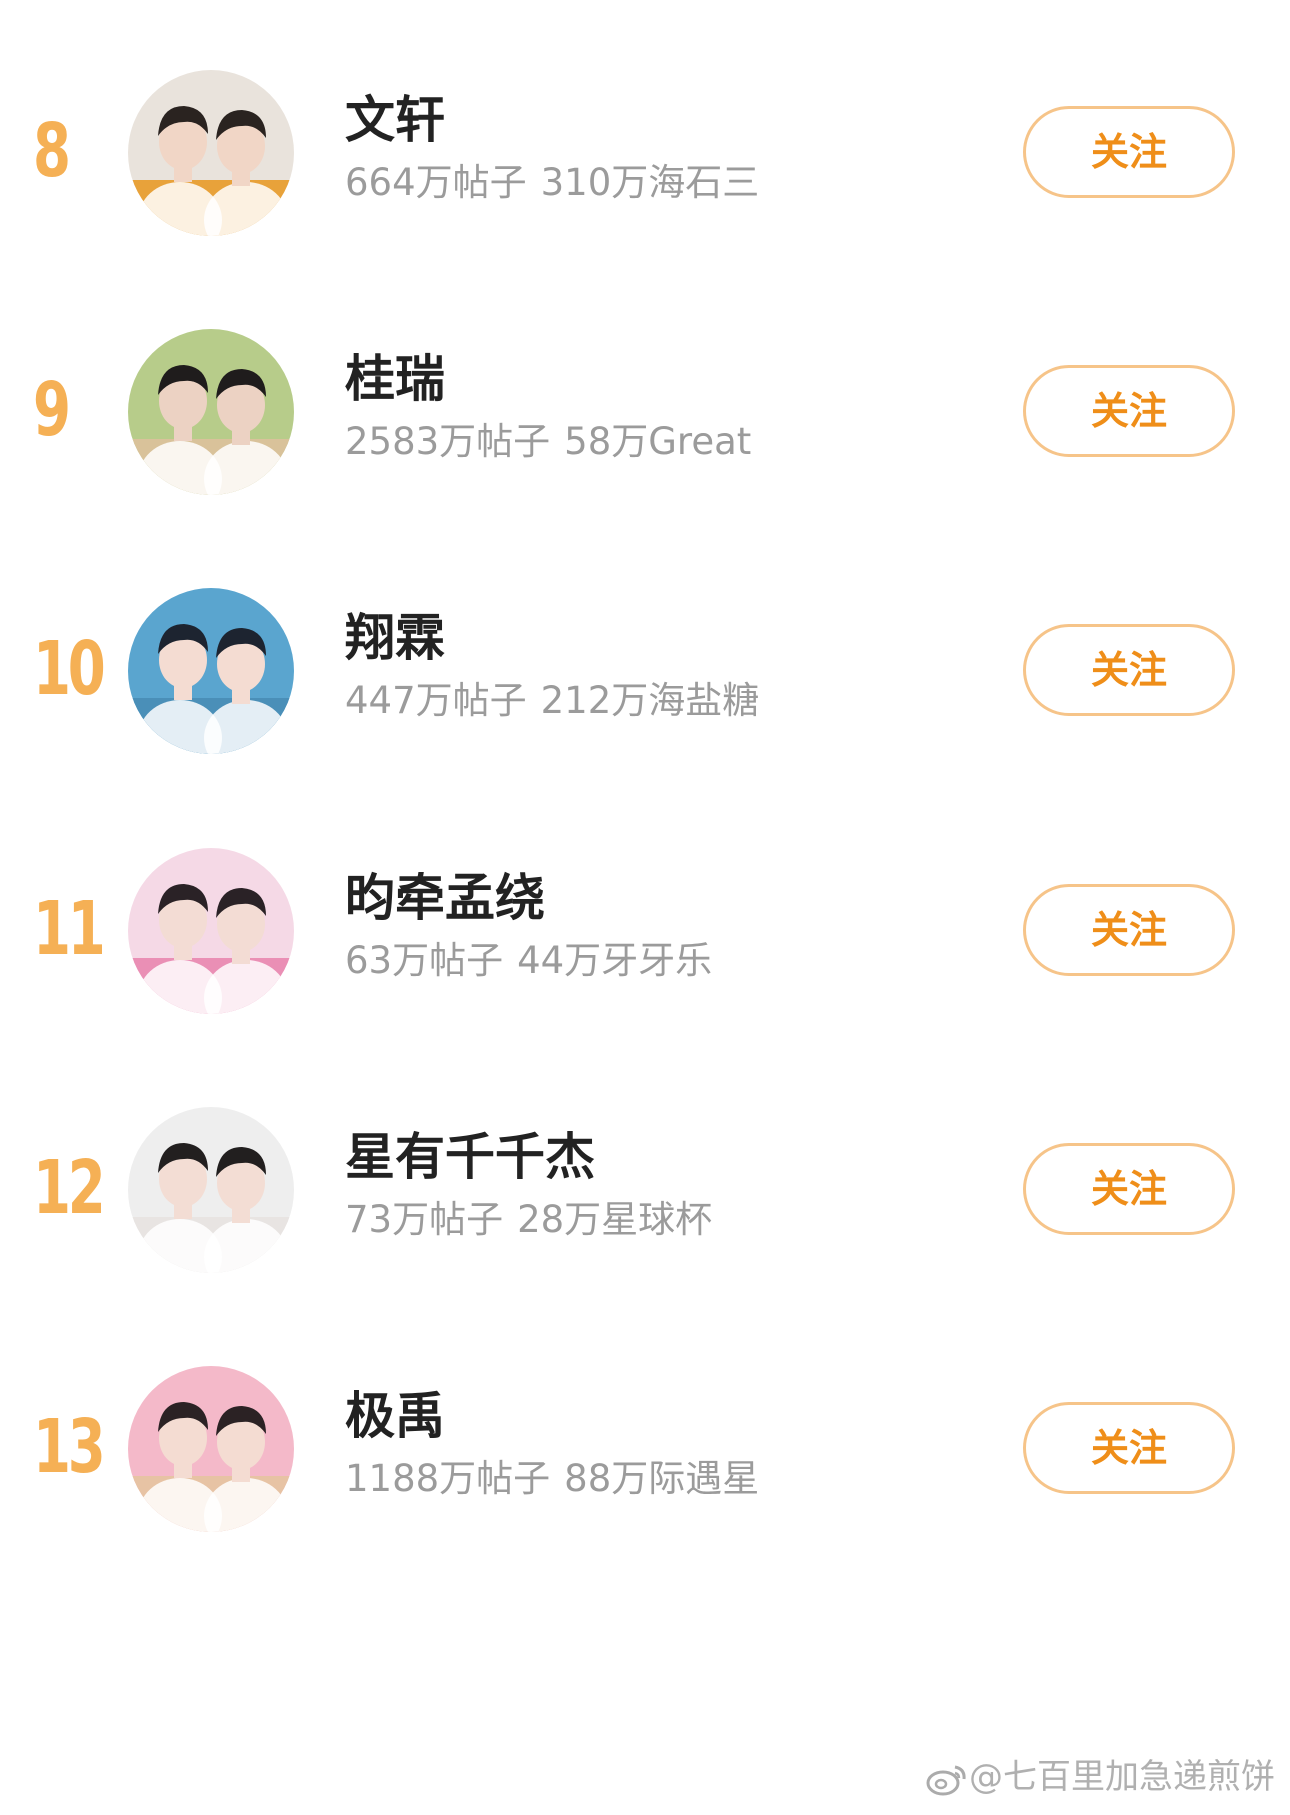 This screenshot has width=1290, height=1815. Describe the element at coordinates (947, 1779) in the screenshot. I see `weibo-logo-icon` at that location.